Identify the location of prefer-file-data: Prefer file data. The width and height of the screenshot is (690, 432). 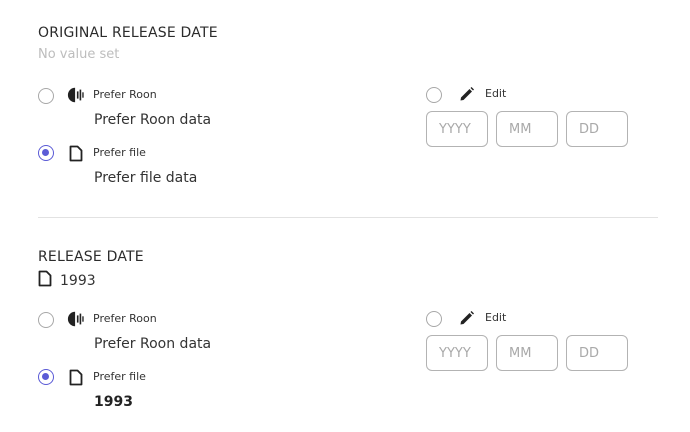
(146, 178).